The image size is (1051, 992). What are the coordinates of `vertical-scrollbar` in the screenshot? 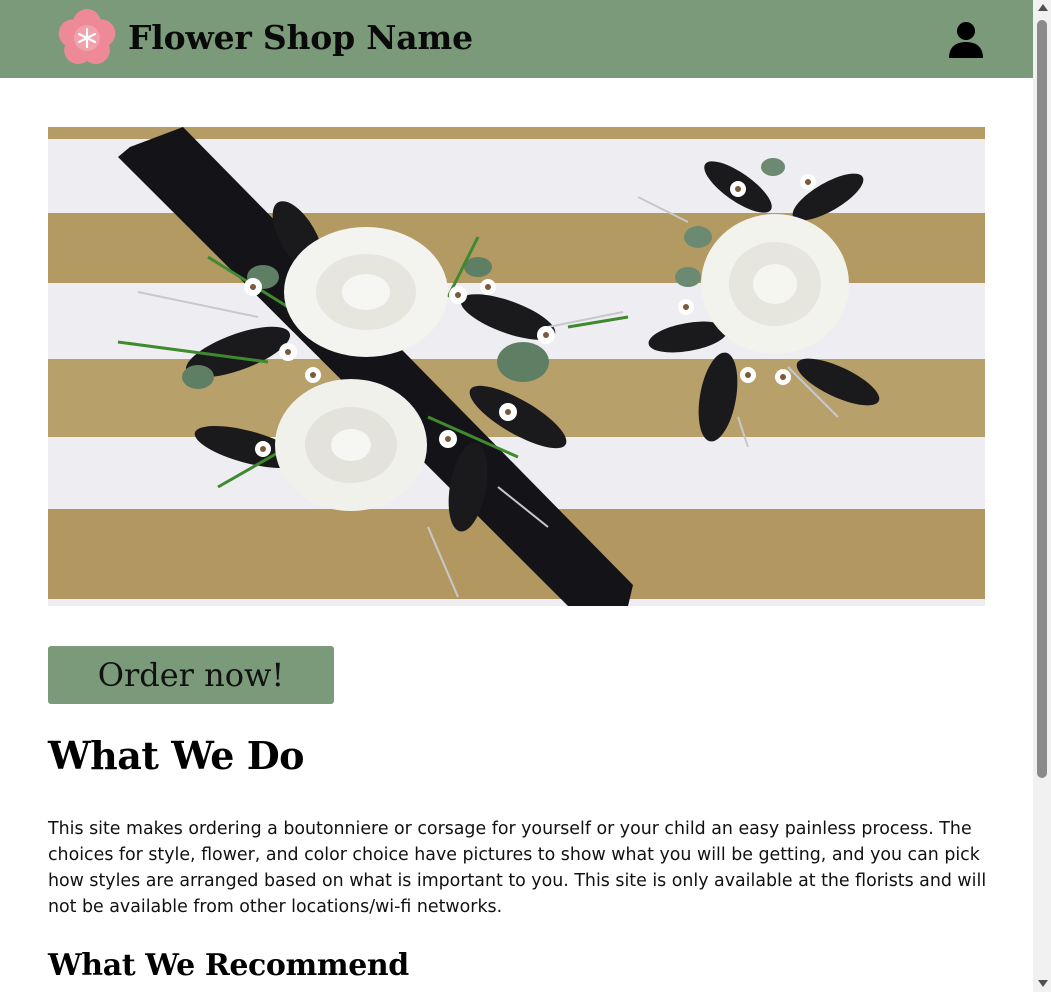 It's located at (1042, 496).